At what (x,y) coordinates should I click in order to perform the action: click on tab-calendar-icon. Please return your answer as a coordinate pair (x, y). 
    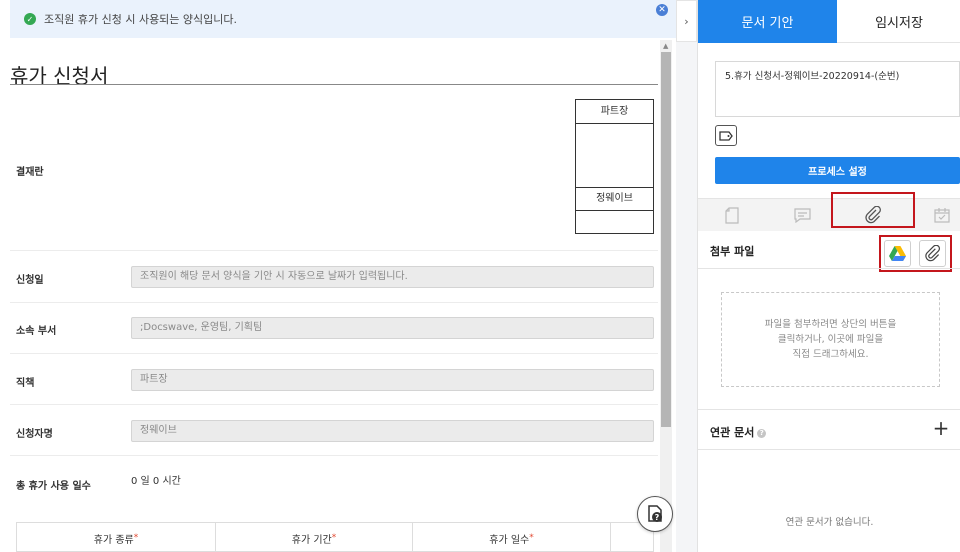
    Looking at the image, I should click on (942, 215).